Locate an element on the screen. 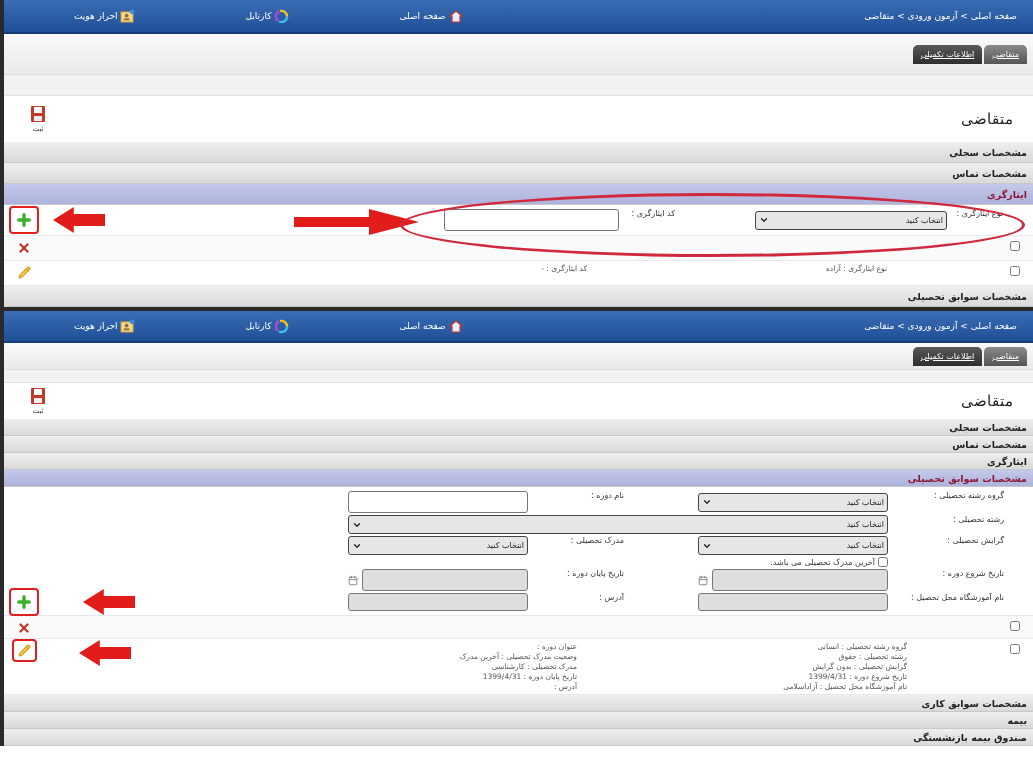 Image resolution: width=1033 pixels, height=759 pixels. field-label: کد ایثارگری : is located at coordinates (653, 213).